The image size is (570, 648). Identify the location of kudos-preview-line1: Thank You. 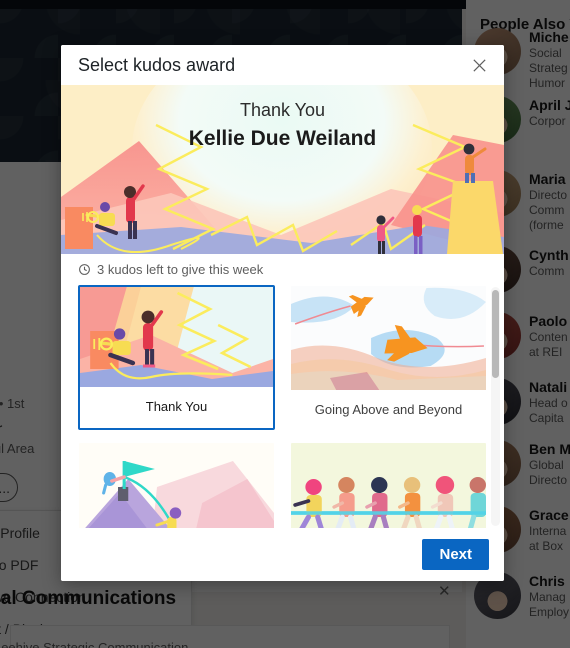
(282, 110).